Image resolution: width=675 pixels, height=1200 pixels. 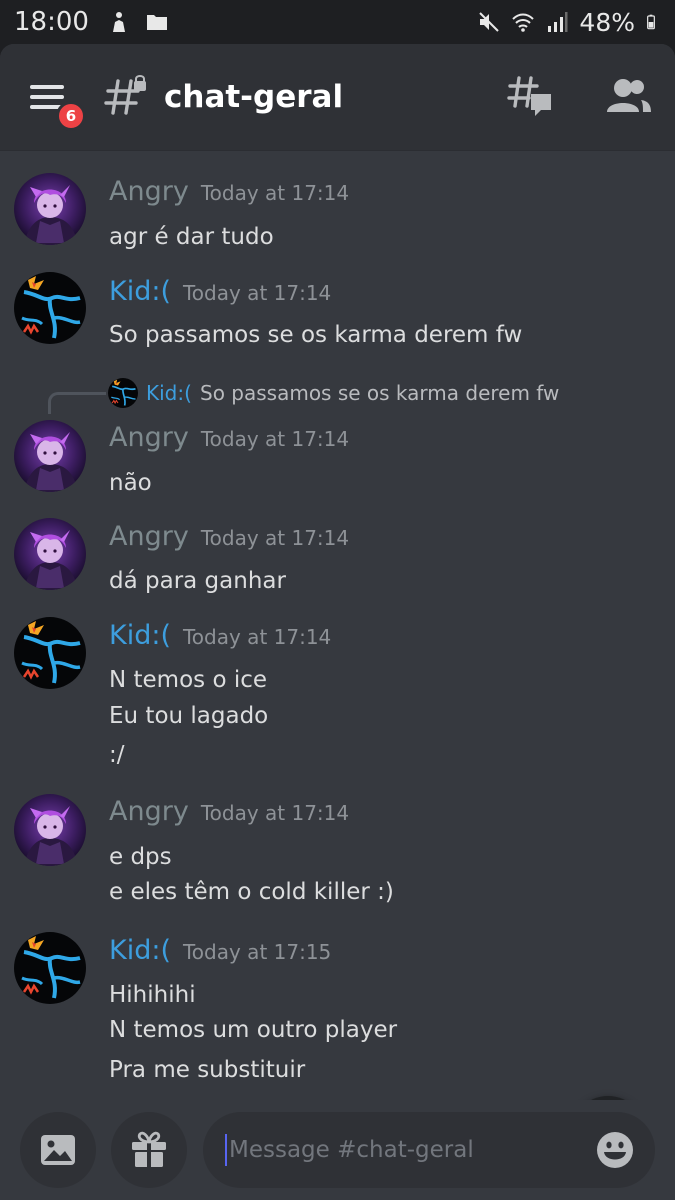 I want to click on menu-button: 6, so click(x=58, y=104).